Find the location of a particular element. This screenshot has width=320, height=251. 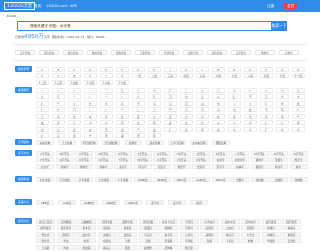

category-item: 龙 is located at coordinates (74, 129).